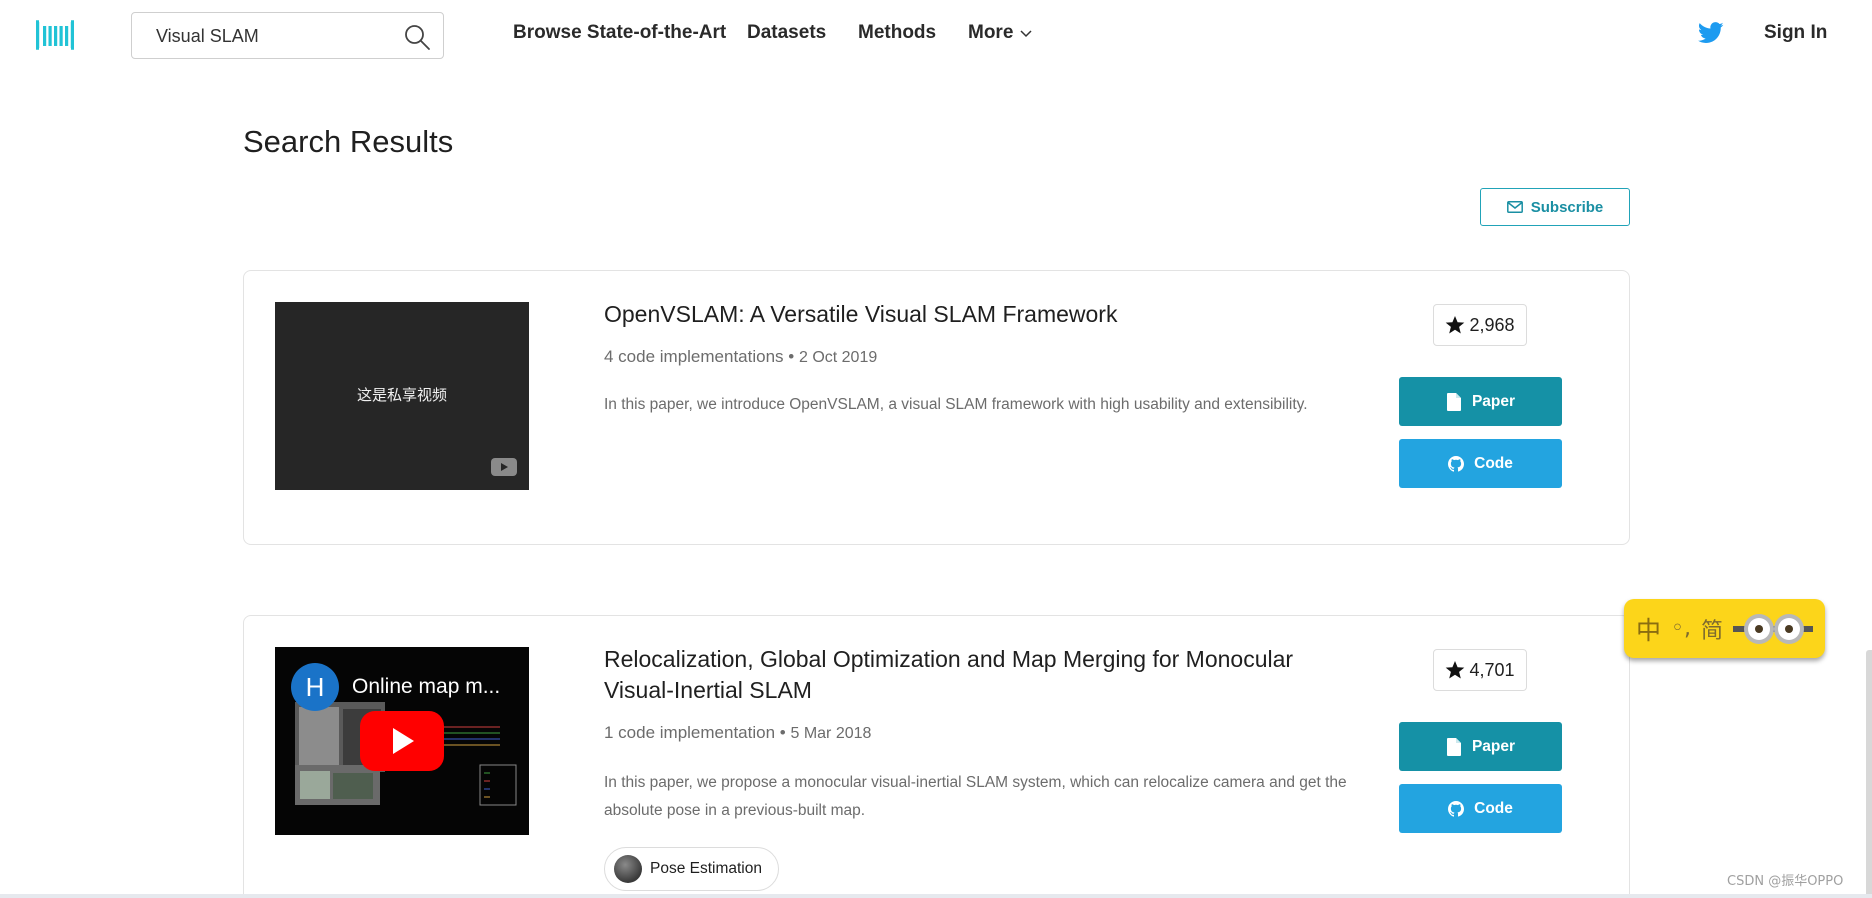 The width and height of the screenshot is (1872, 898). I want to click on publication-date: 2 Oct 2019, so click(838, 357).